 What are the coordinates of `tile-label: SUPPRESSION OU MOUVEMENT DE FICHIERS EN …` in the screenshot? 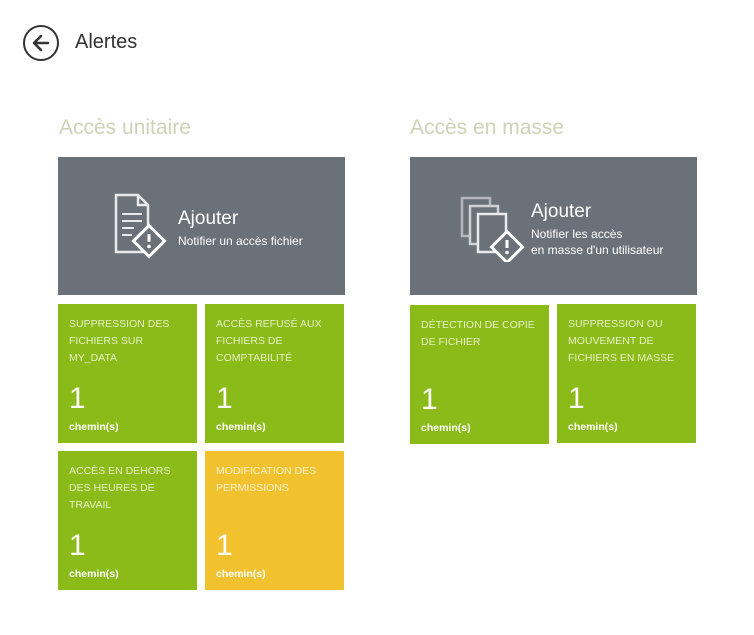 It's located at (621, 341).